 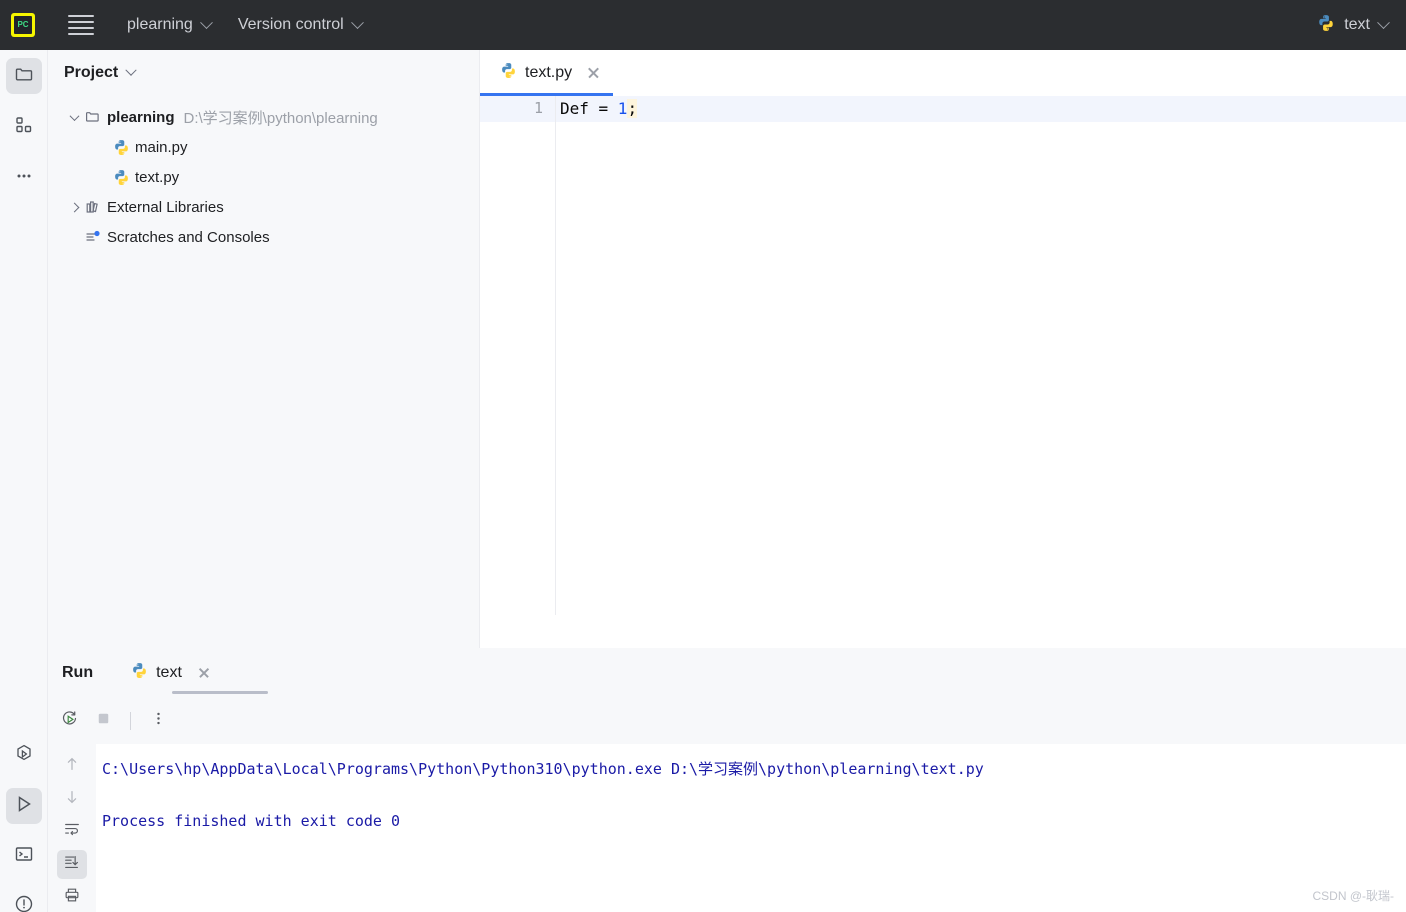 I want to click on rerun-icon, so click(x=69, y=721).